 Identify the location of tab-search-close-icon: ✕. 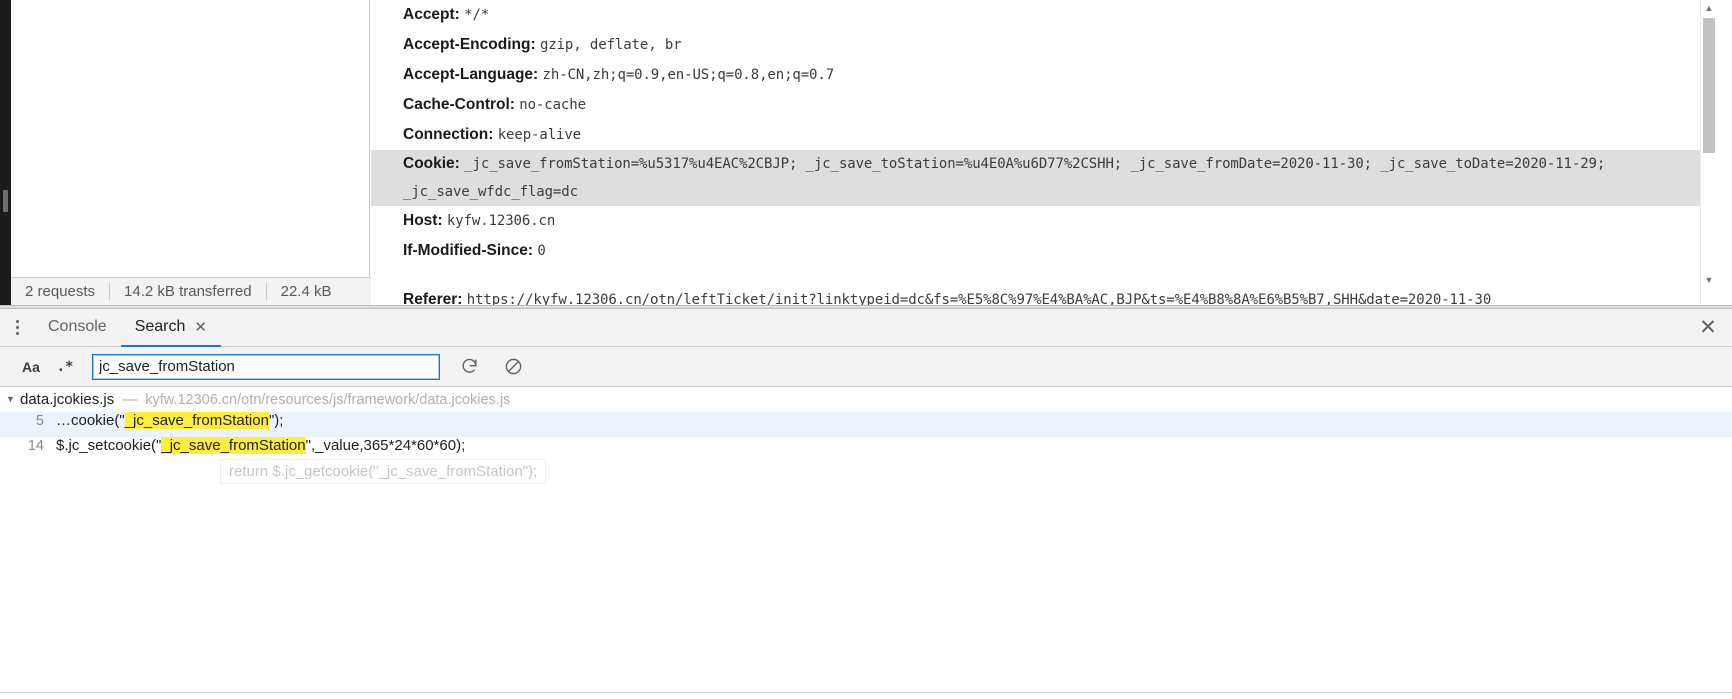
(200, 327).